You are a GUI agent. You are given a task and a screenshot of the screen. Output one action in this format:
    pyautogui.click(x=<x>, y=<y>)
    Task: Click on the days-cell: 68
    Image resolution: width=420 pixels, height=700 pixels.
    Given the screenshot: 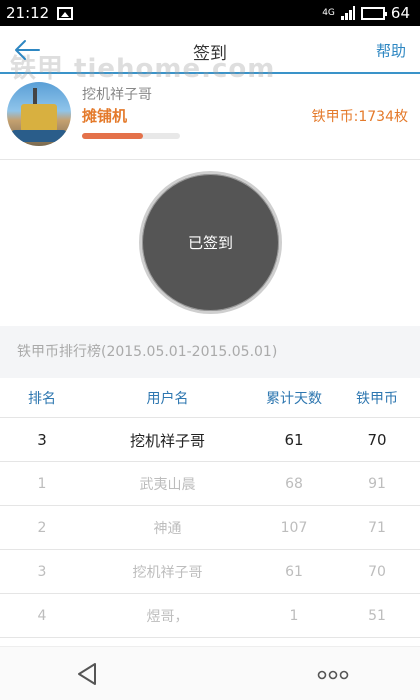 What is the action you would take?
    pyautogui.click(x=294, y=484)
    